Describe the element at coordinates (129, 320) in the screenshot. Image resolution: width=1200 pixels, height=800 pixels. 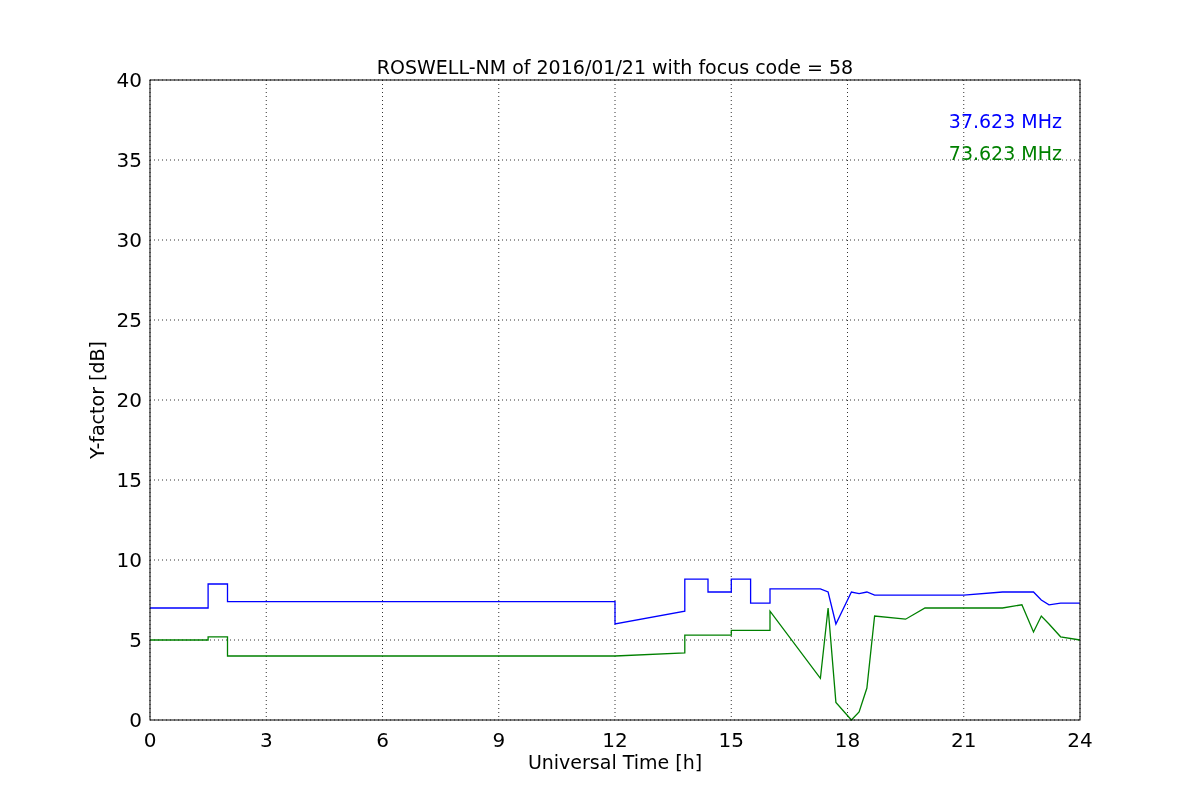
I see `y-tick-label: 25` at that location.